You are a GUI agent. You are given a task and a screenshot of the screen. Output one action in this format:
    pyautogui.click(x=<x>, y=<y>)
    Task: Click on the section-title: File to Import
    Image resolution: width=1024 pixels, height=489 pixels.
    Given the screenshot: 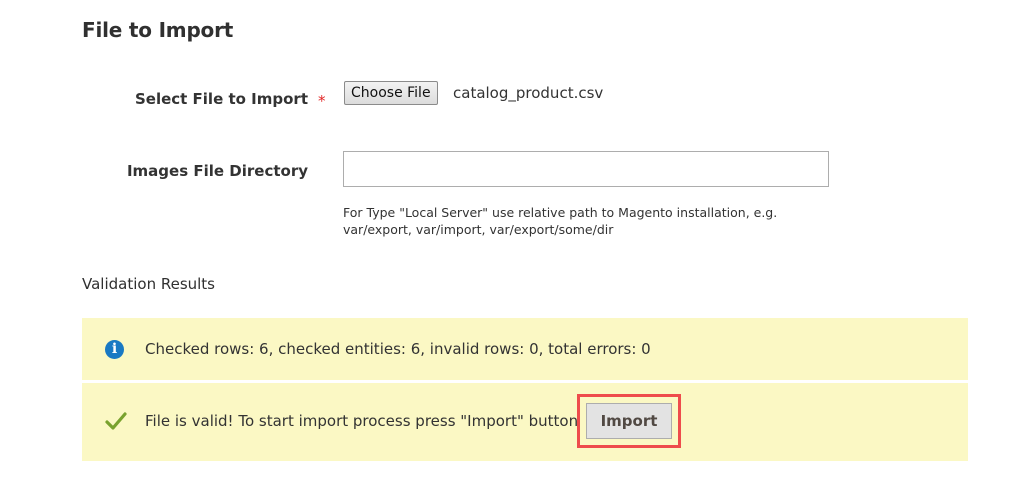 What is the action you would take?
    pyautogui.click(x=158, y=30)
    